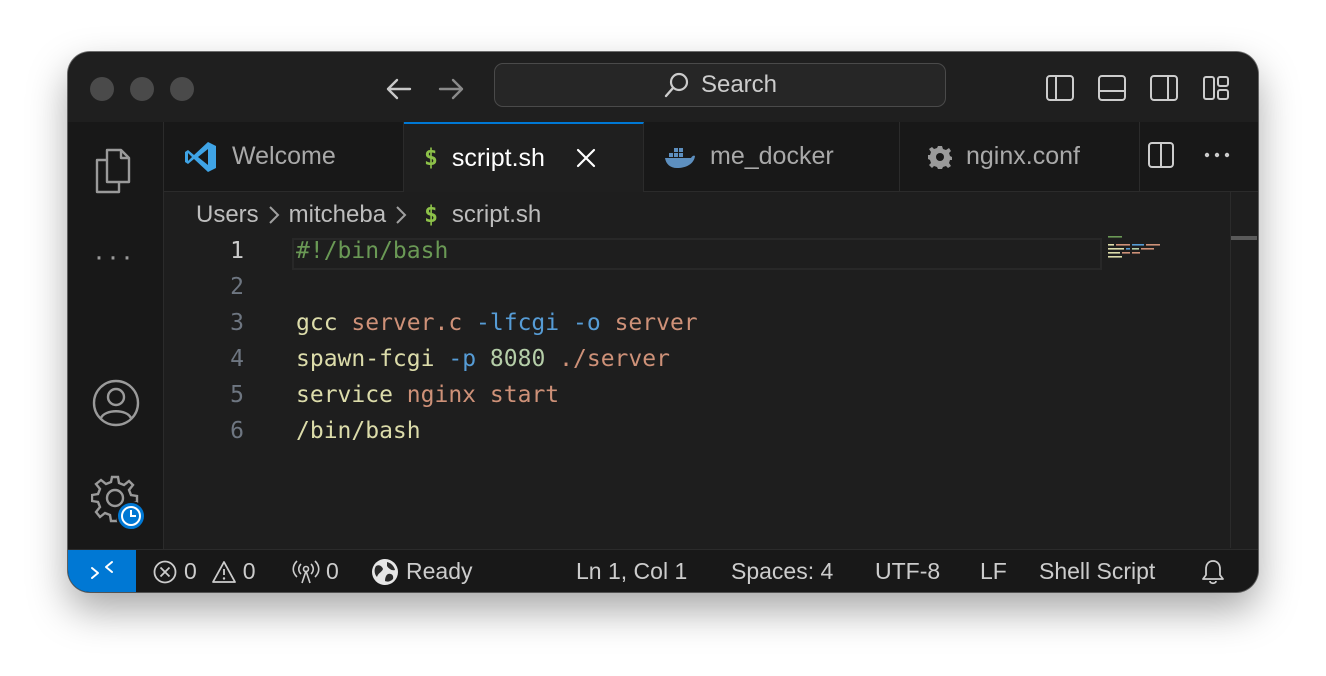 Image resolution: width=1326 pixels, height=676 pixels. What do you see at coordinates (518, 323) in the screenshot?
I see `code-token: -lfcgi` at bounding box center [518, 323].